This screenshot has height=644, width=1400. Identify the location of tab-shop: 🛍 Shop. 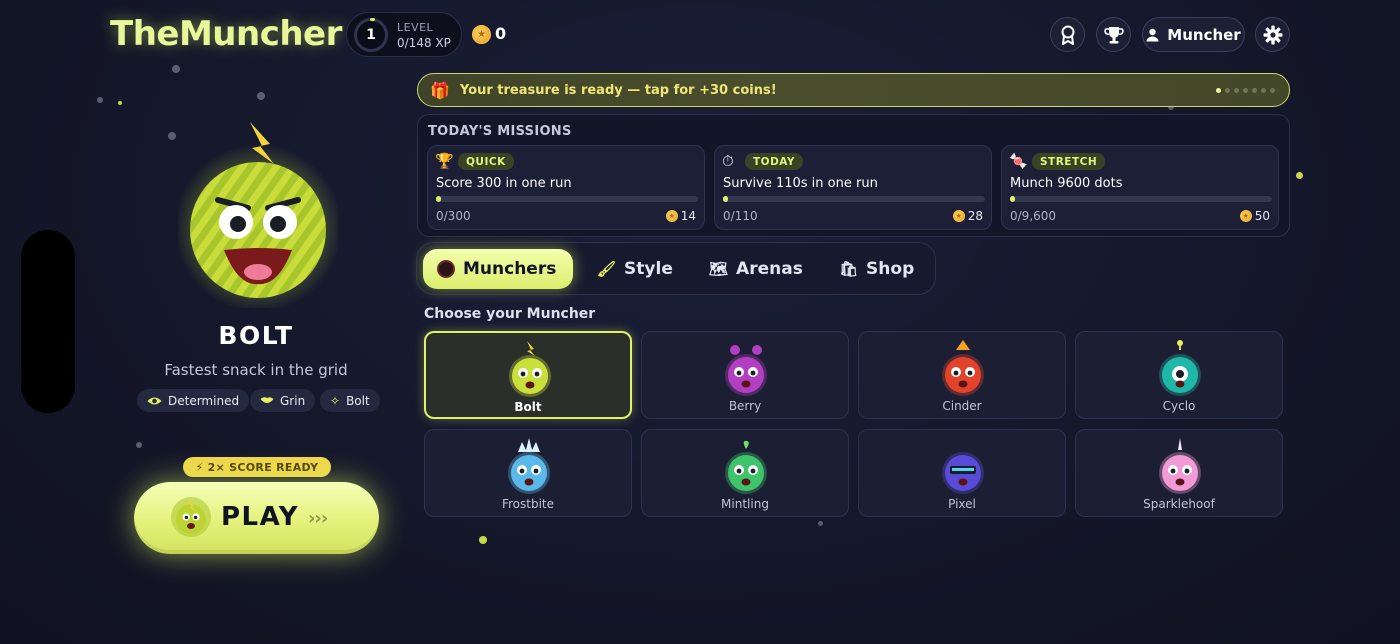
(876, 269).